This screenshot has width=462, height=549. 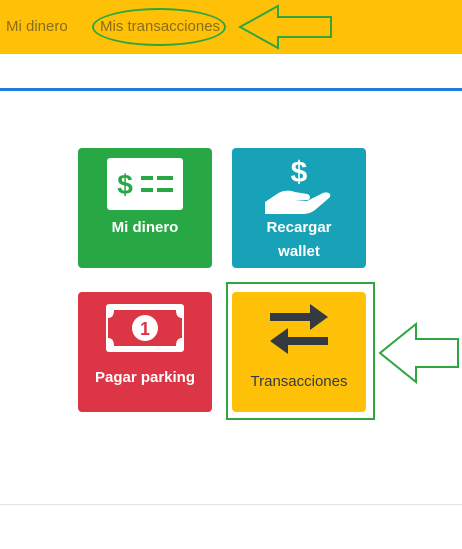 I want to click on hand-dollar-icon: $, so click(x=298, y=185).